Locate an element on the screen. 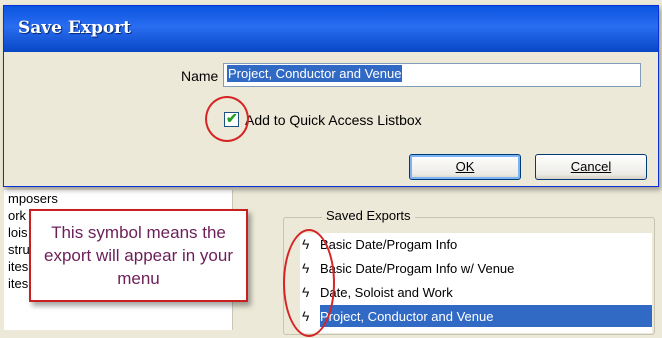 This screenshot has width=662, height=338. checkbox-highlight-circle is located at coordinates (227, 119).